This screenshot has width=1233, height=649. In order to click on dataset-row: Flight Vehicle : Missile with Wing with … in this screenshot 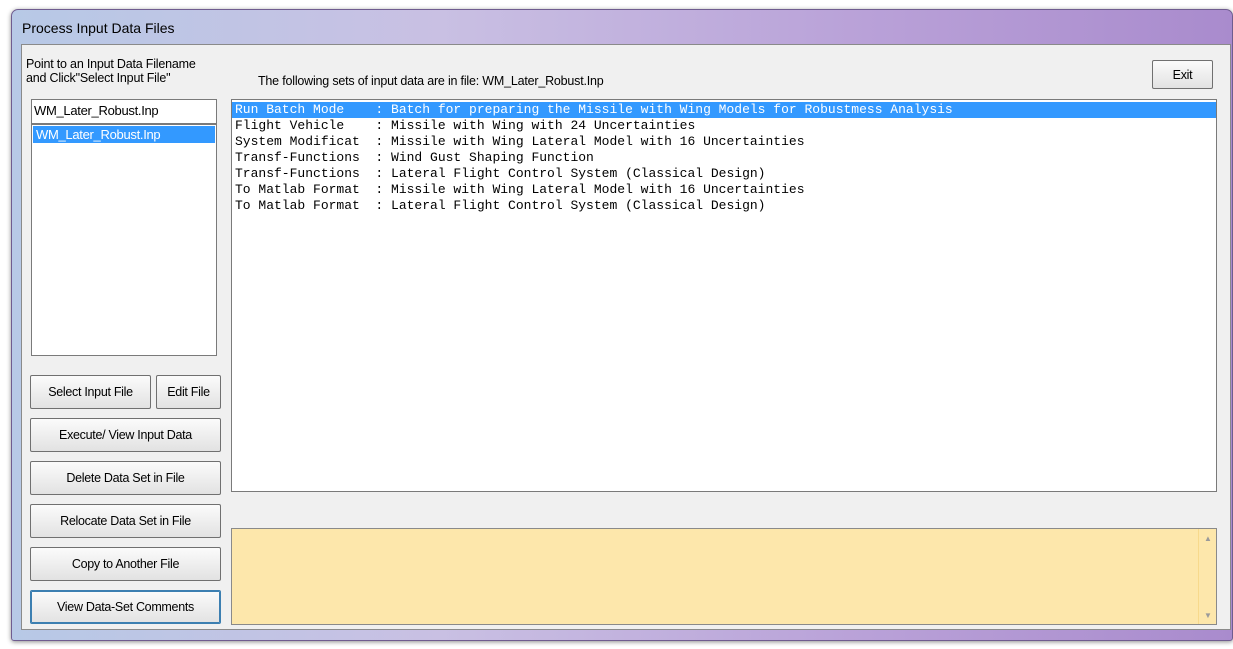, I will do `click(724, 126)`.